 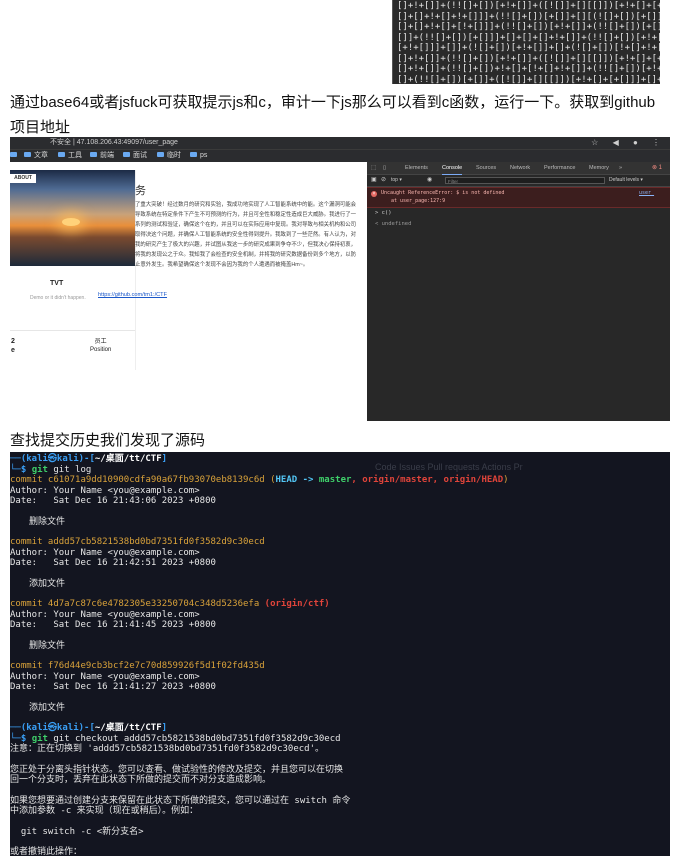 What do you see at coordinates (646, 193) in the screenshot?
I see `error-source-link: user_` at bounding box center [646, 193].